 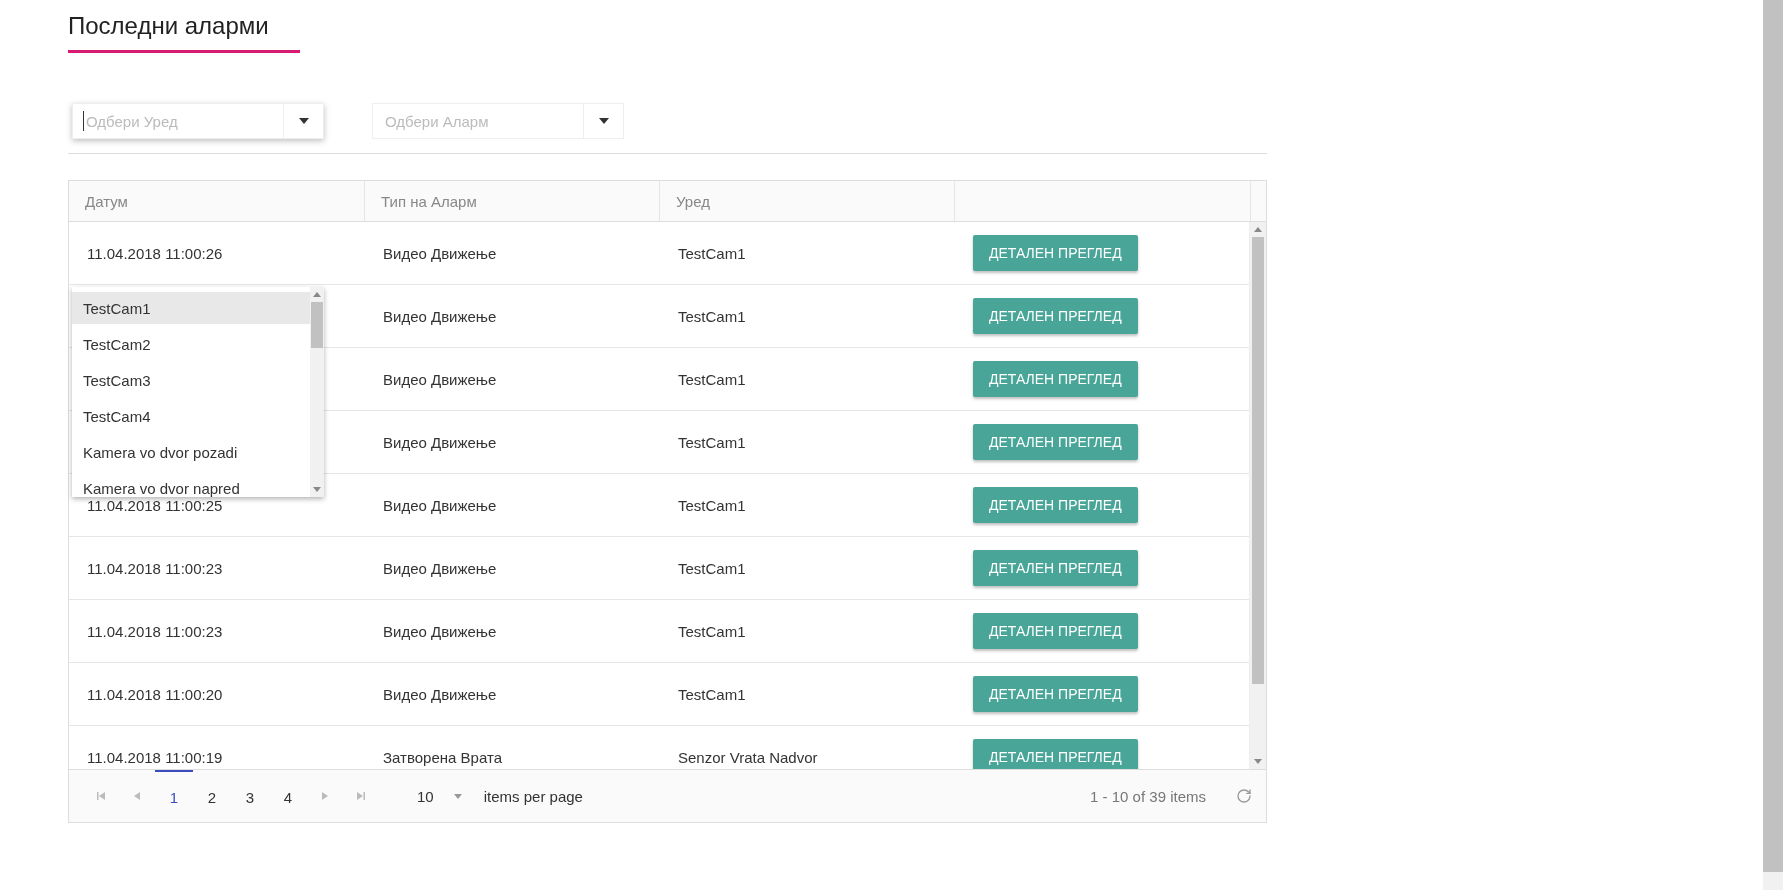 What do you see at coordinates (191, 308) in the screenshot?
I see `list-option: TestCam1` at bounding box center [191, 308].